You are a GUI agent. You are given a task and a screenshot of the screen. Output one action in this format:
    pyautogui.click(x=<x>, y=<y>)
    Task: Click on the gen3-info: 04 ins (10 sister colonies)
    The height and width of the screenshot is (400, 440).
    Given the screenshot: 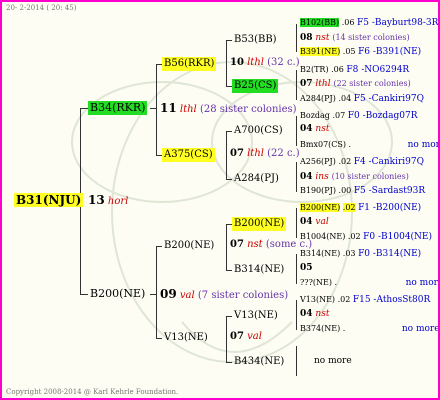 What is the action you would take?
    pyautogui.click(x=354, y=177)
    